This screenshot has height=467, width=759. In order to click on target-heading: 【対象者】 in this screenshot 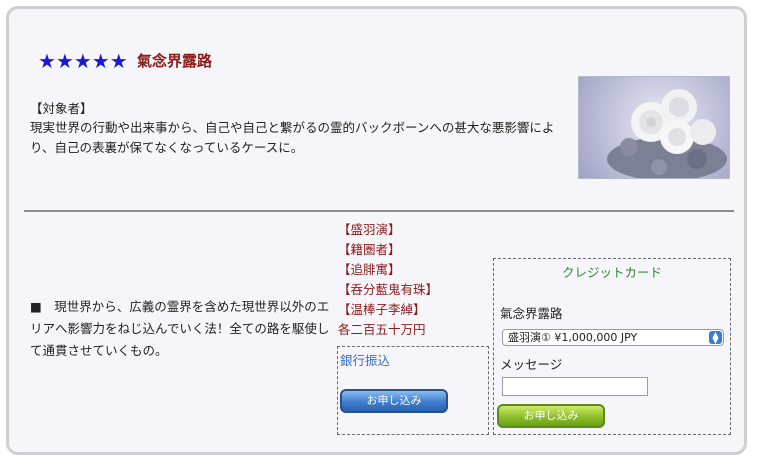, I will do `click(61, 108)`.